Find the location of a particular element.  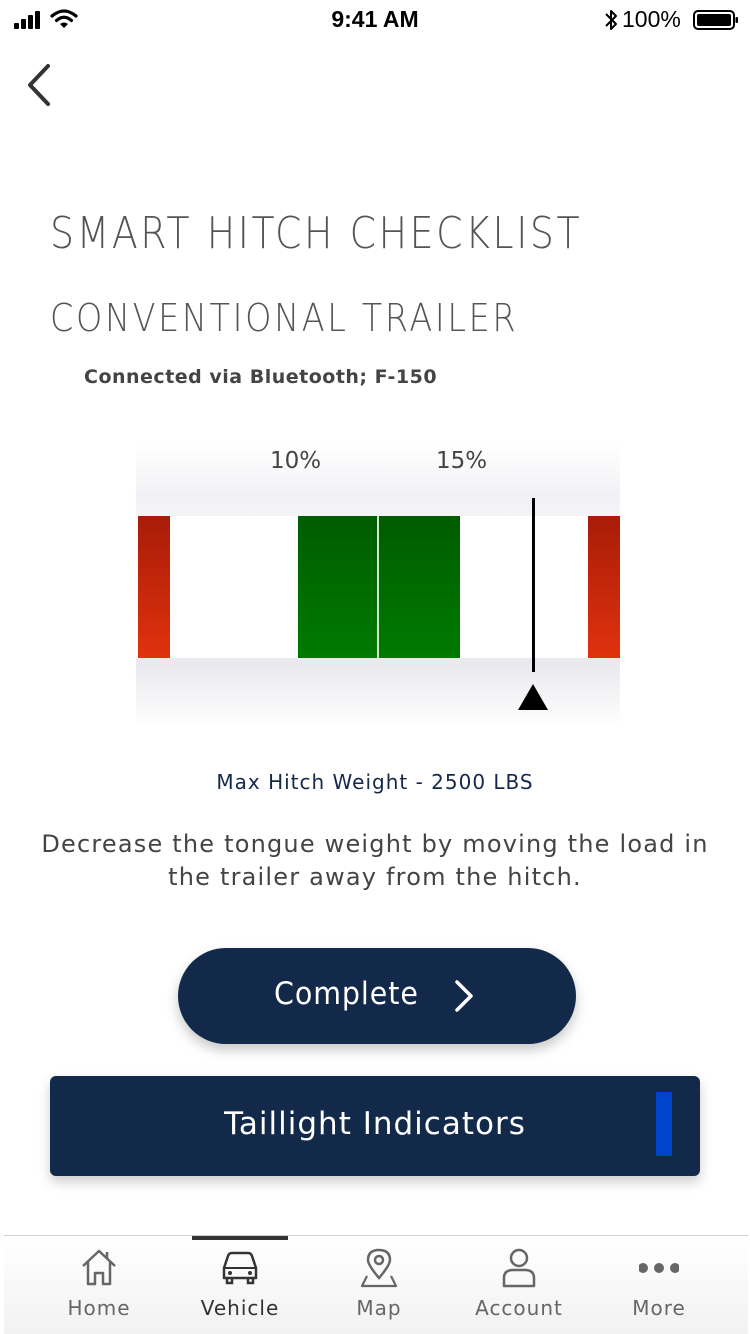

tab-vehicle: Vehicle is located at coordinates (240, 1285).